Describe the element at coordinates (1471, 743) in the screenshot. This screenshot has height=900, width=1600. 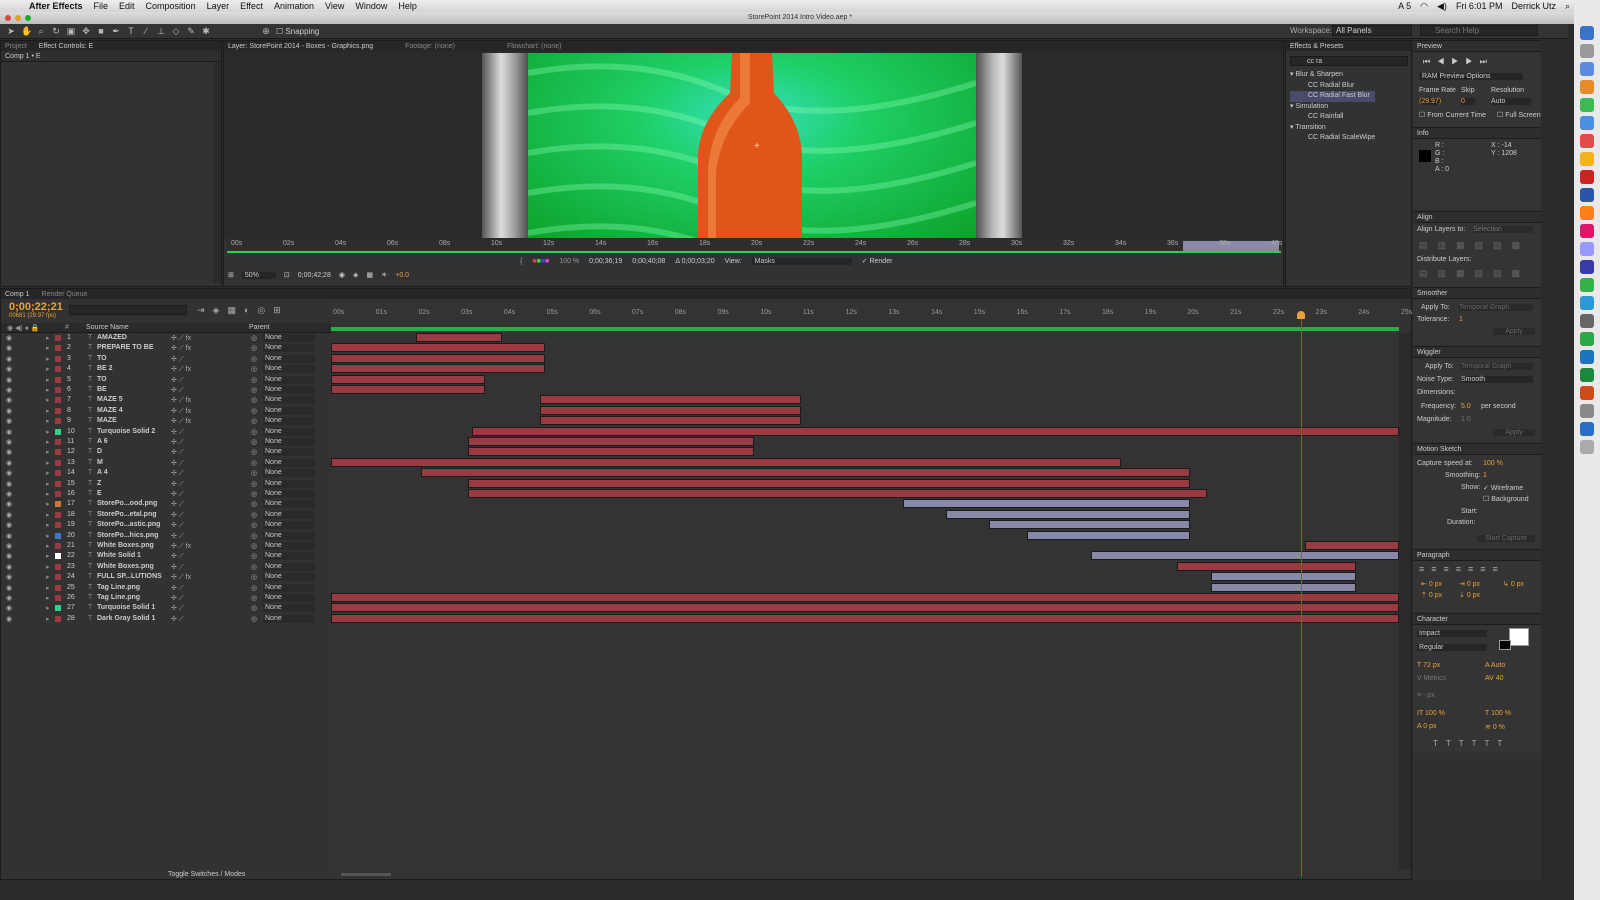
I see `faux-style-buttons: TTTTTT` at that location.